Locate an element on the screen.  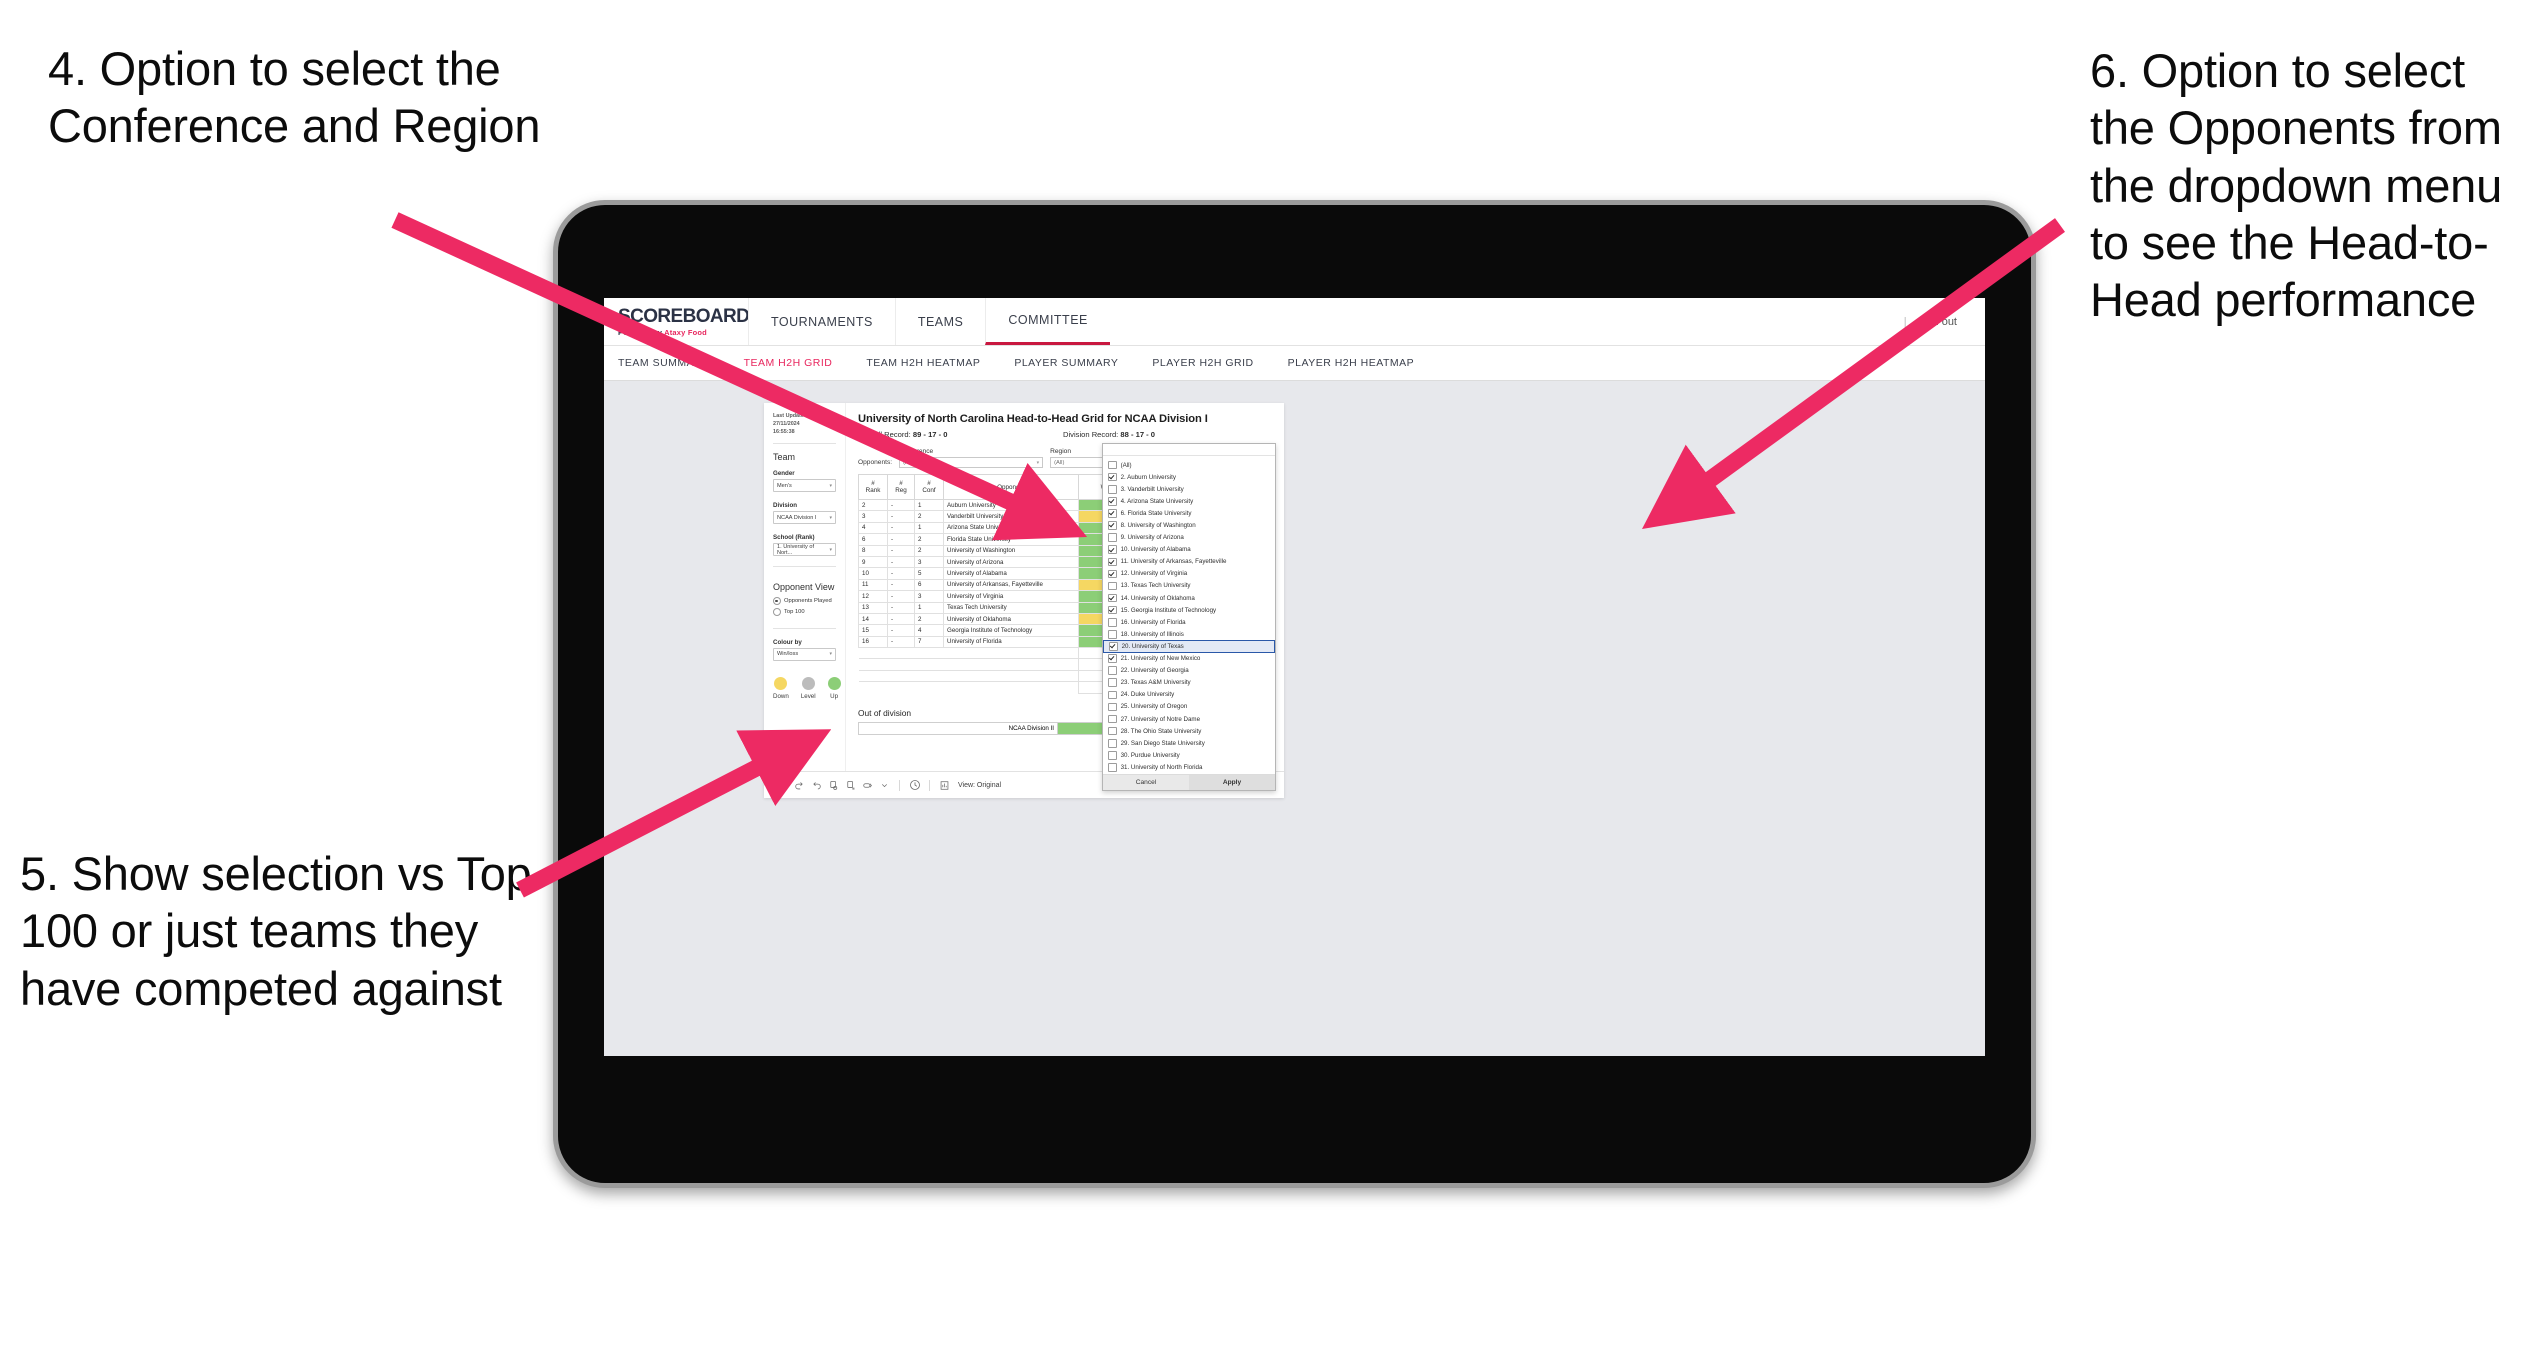
conference-filter: Conference (All) ▾ is located at coordinates (971, 458).